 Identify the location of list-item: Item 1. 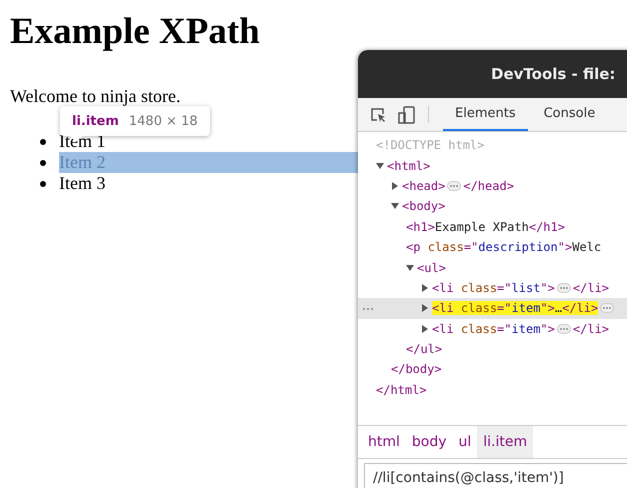
(82, 141).